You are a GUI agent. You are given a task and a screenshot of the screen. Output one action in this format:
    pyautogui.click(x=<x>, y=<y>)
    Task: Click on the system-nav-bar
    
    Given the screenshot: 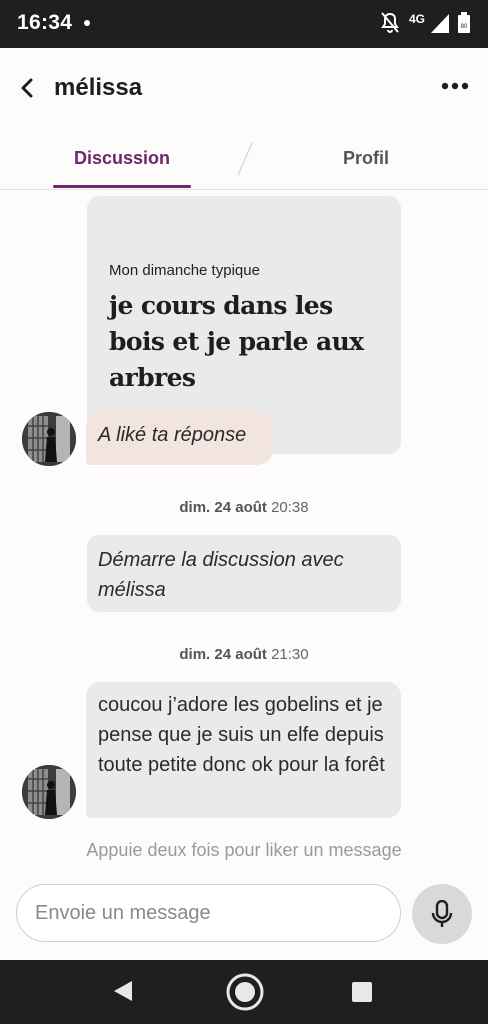 What is the action you would take?
    pyautogui.click(x=244, y=992)
    